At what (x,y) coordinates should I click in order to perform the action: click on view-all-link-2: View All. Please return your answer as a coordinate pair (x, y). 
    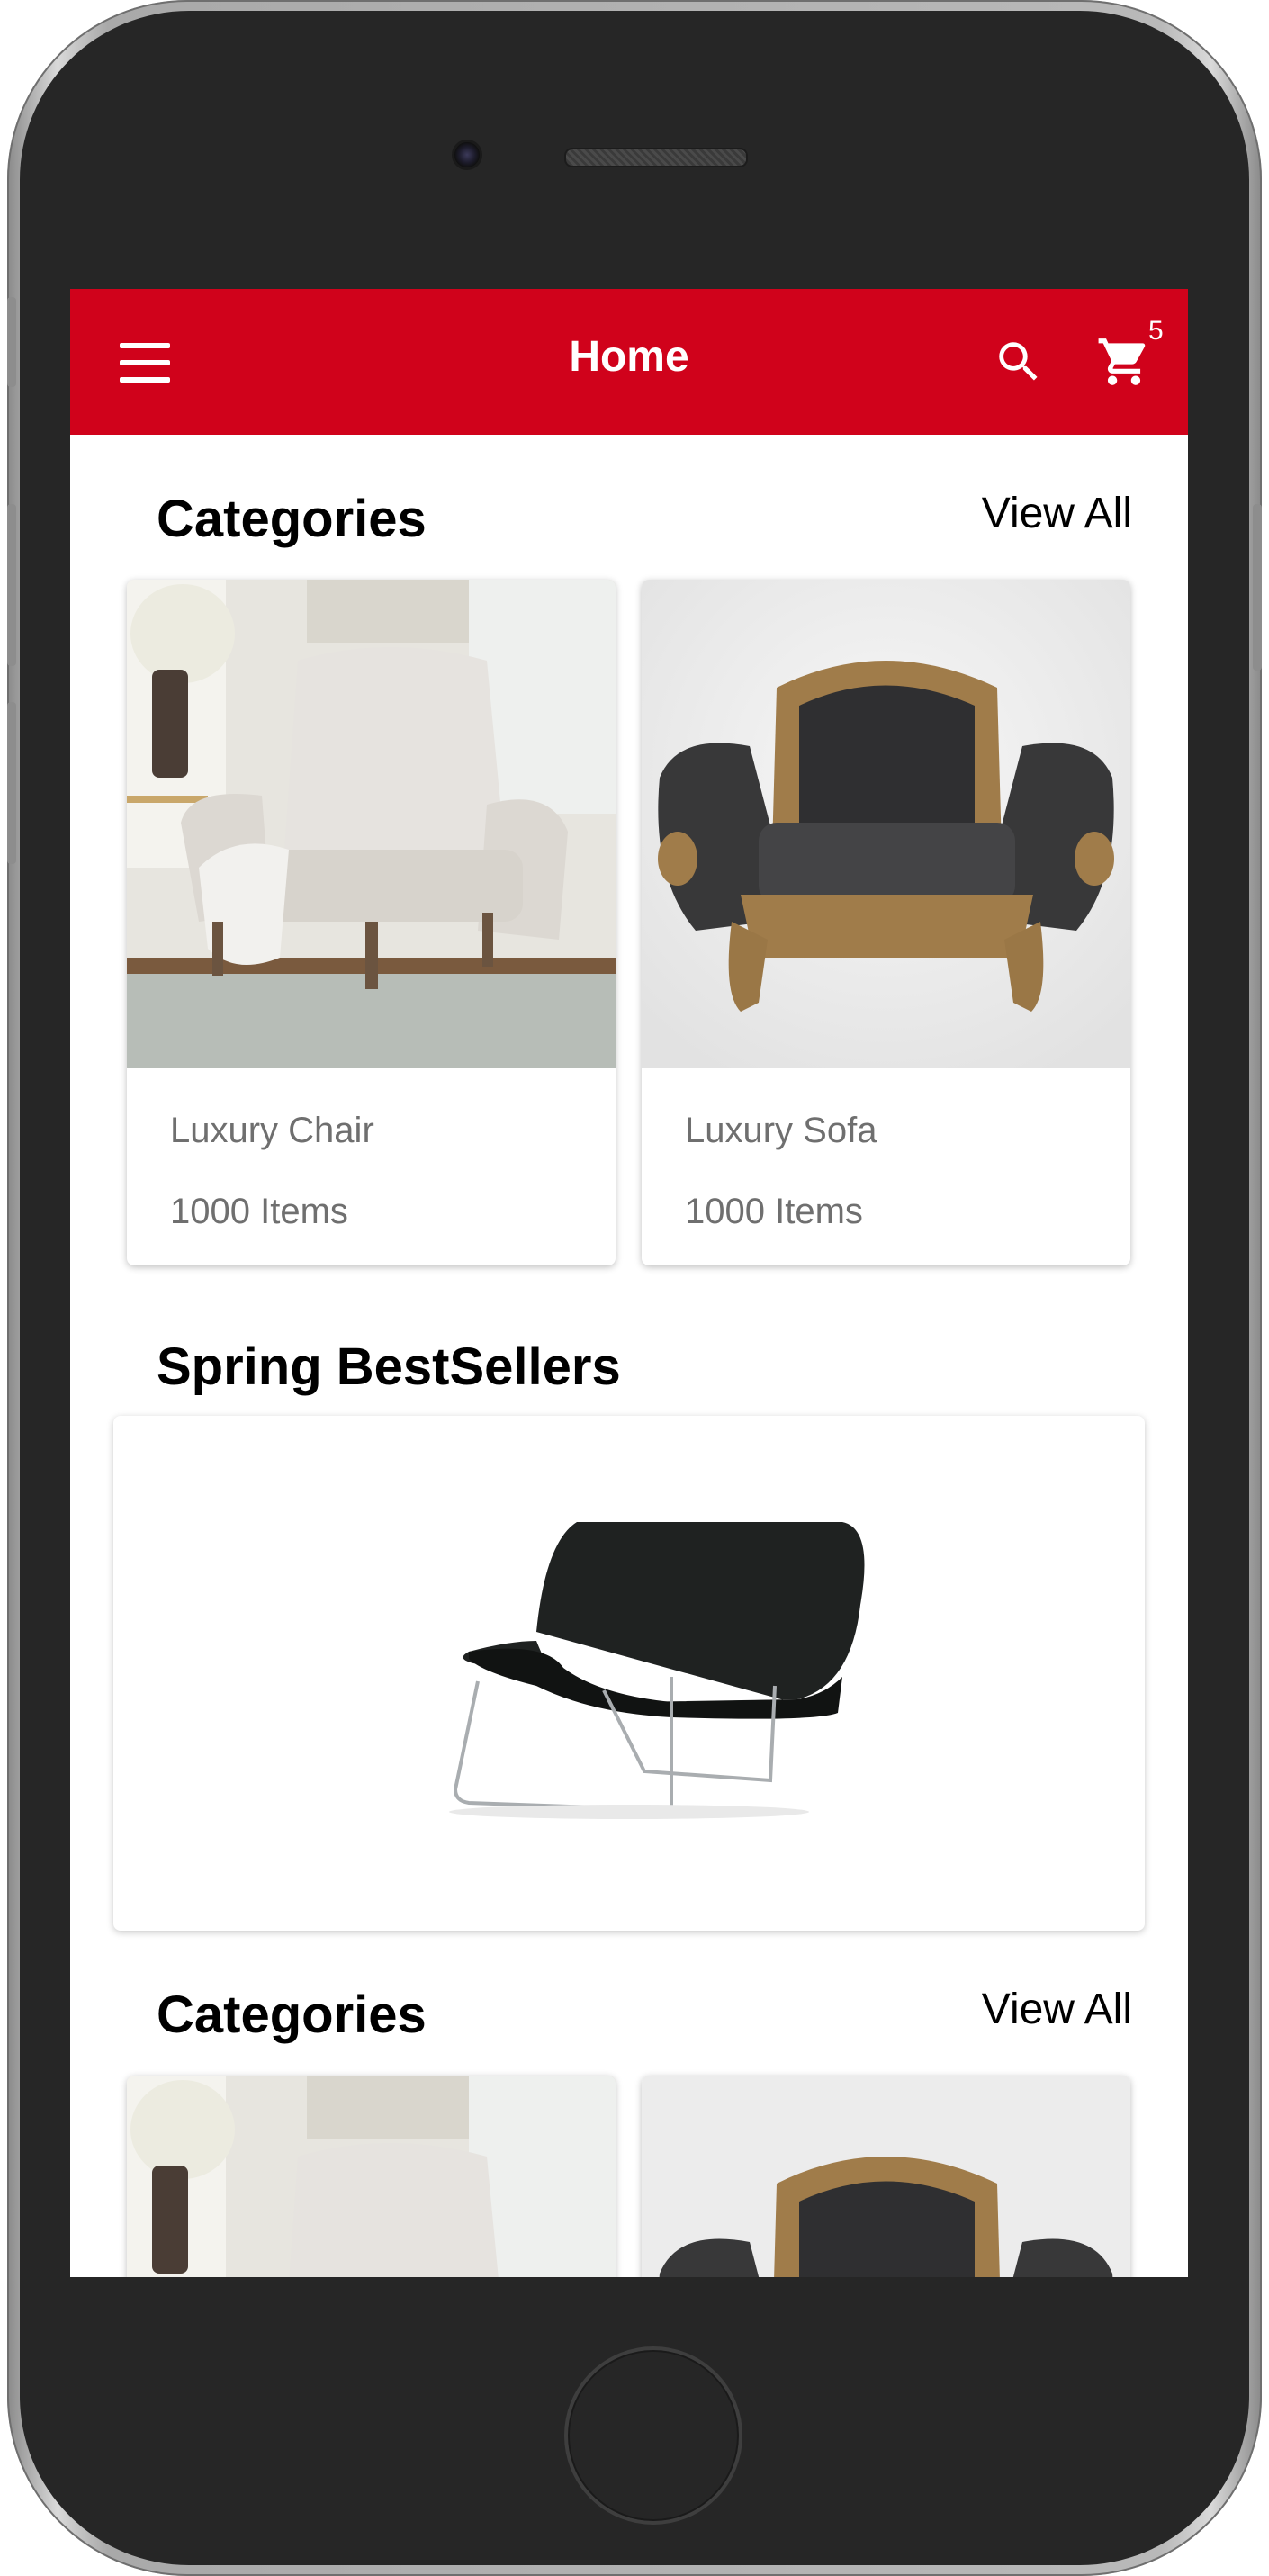
    Looking at the image, I should click on (1057, 2009).